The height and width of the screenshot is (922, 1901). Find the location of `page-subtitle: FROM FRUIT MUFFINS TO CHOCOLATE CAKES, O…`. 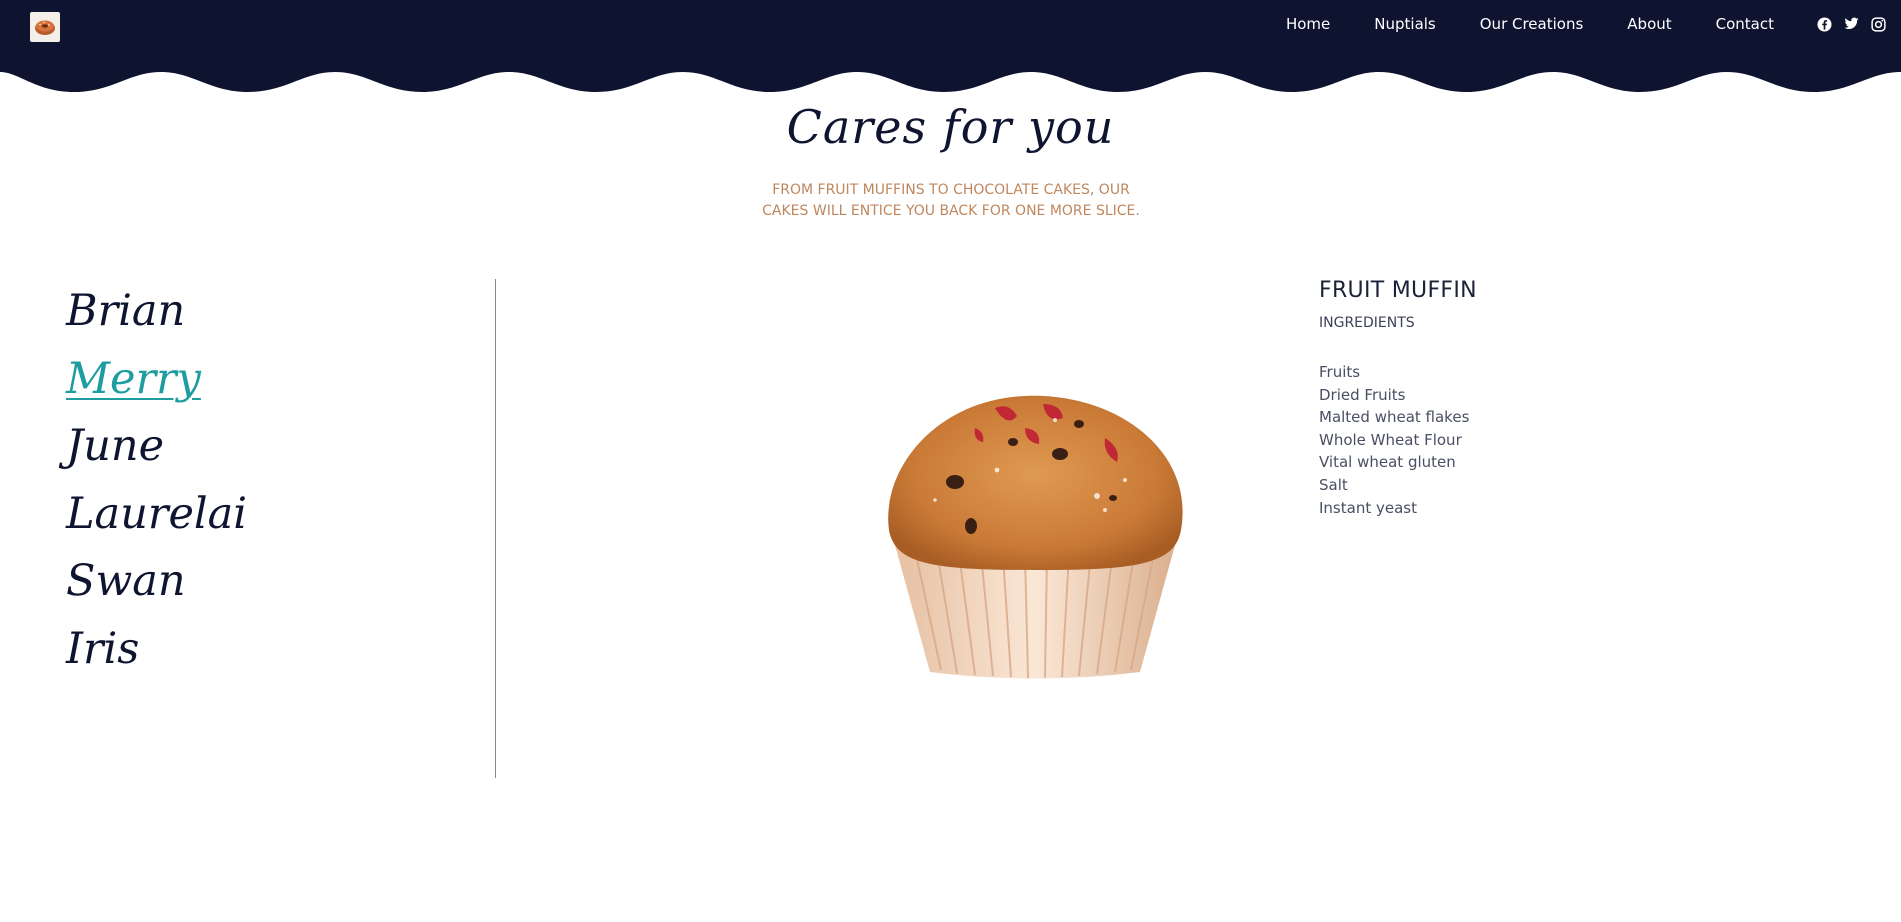

page-subtitle: FROM FRUIT MUFFINS TO CHOCOLATE CAKES, O… is located at coordinates (951, 200).